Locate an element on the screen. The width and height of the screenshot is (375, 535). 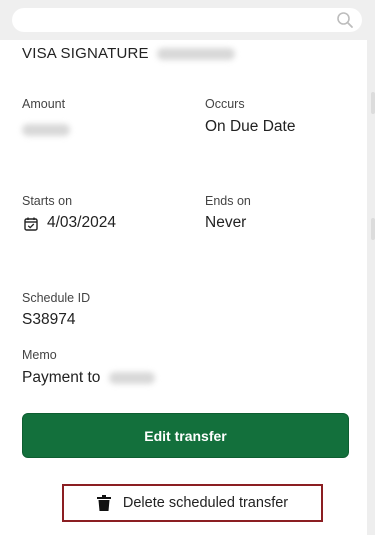
delete-scheduled-transfer-label: Delete scheduled transfer is located at coordinates (205, 503).